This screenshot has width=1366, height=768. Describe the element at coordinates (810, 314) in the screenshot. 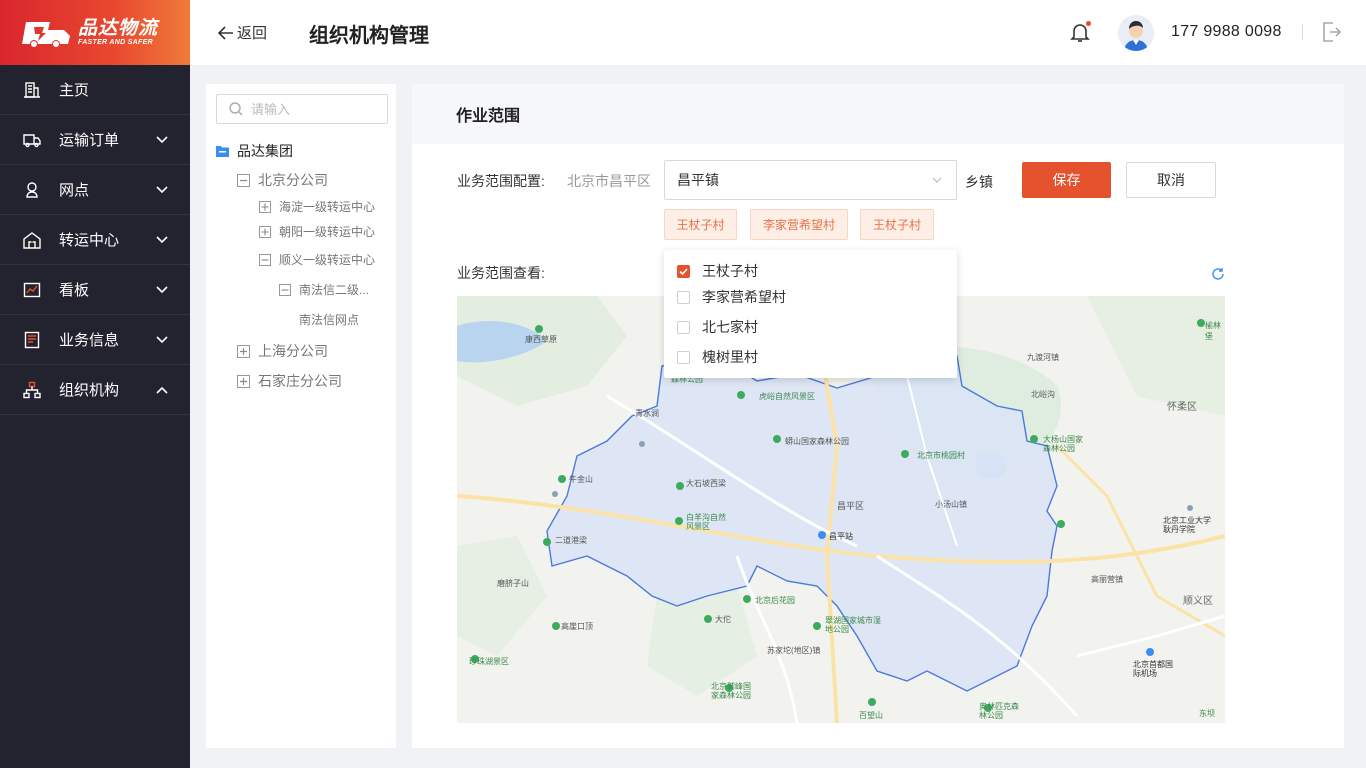

I see `village-dropdown: 王杖子村 李家营希望村 北七家村 槐树里村` at that location.